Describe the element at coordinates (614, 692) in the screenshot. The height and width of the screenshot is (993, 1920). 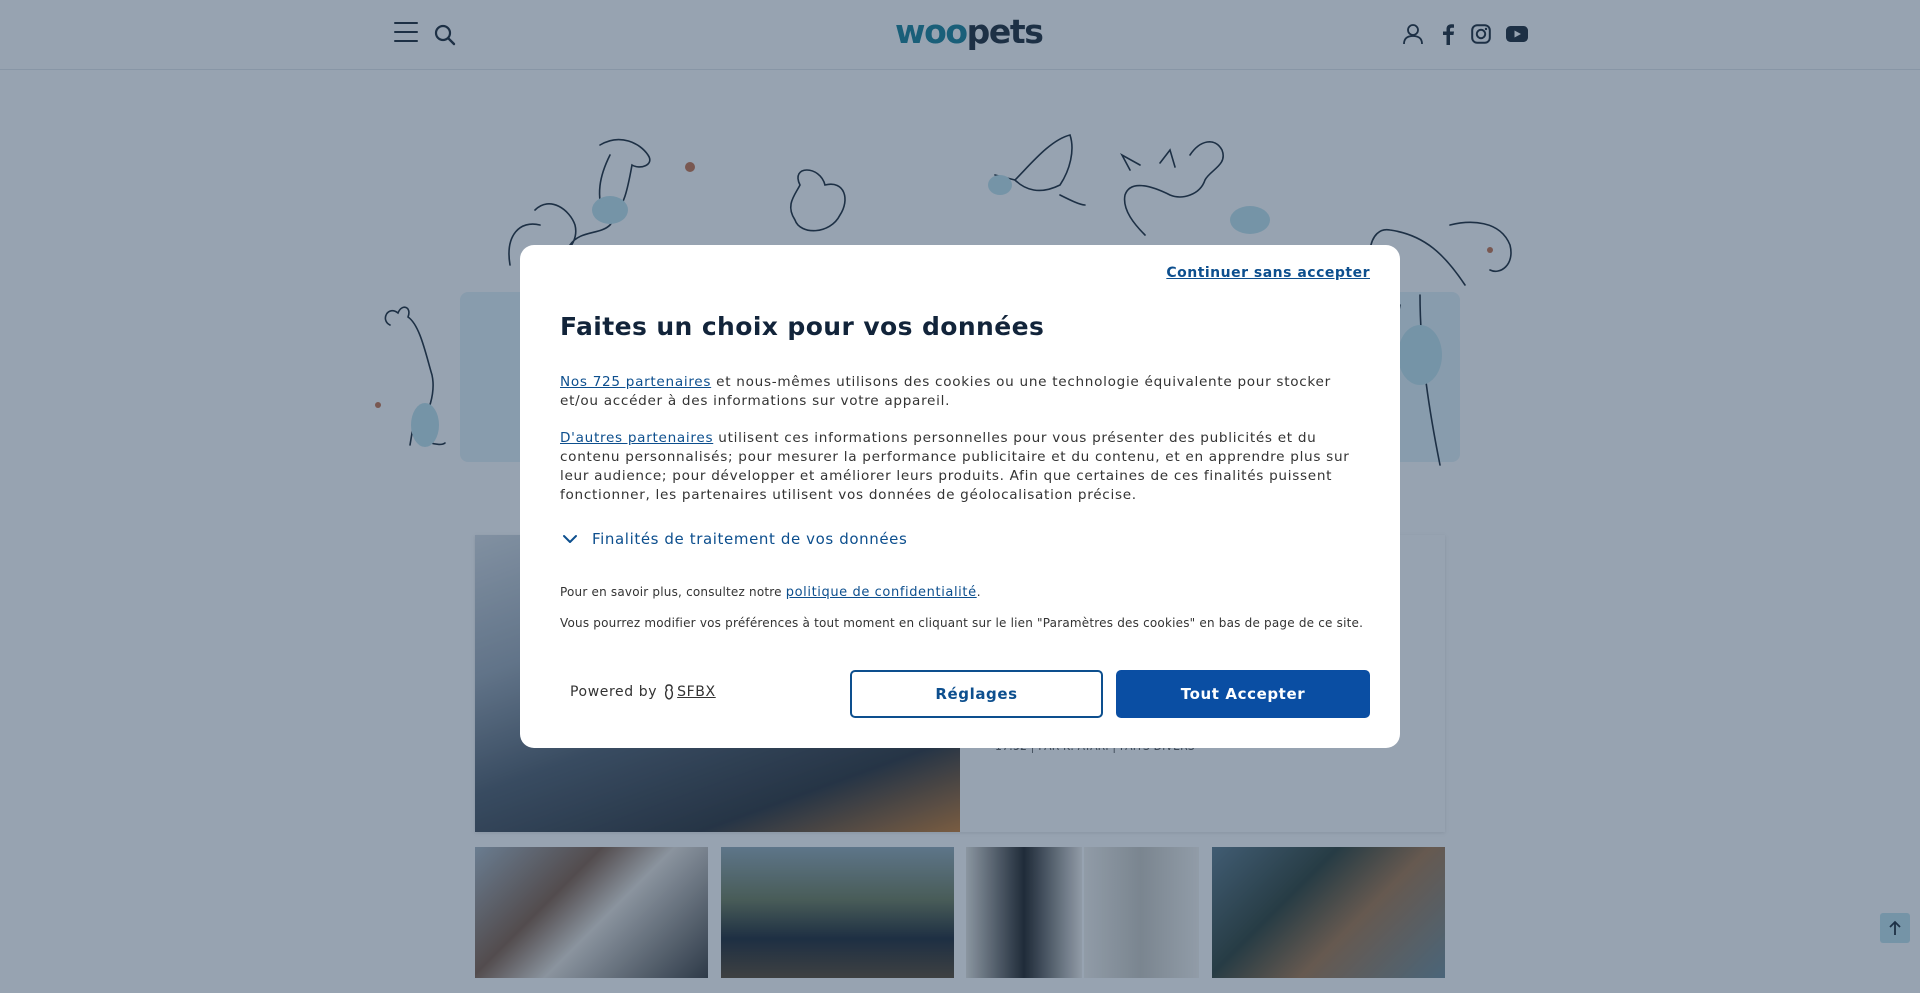
I see `powered-by-label: Powered by` at that location.